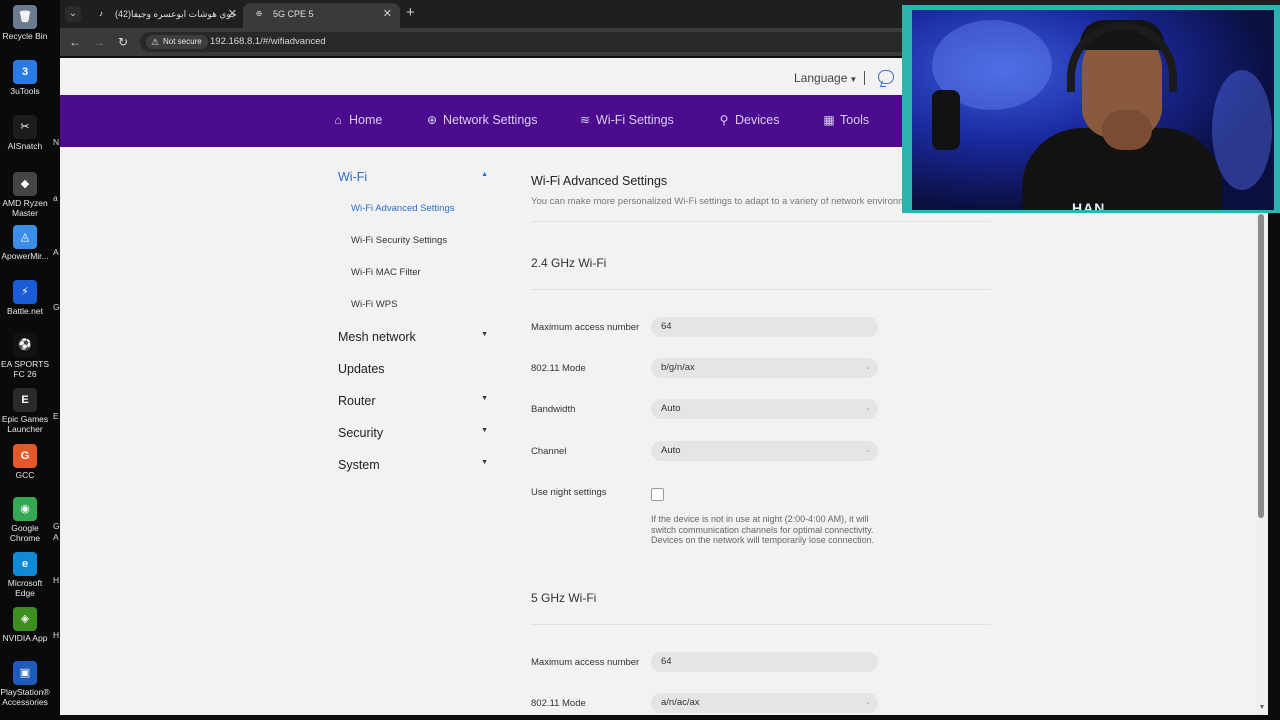 This screenshot has height=720, width=1280. I want to click on desktop-icon-label: NVIDIA App, so click(25, 638).